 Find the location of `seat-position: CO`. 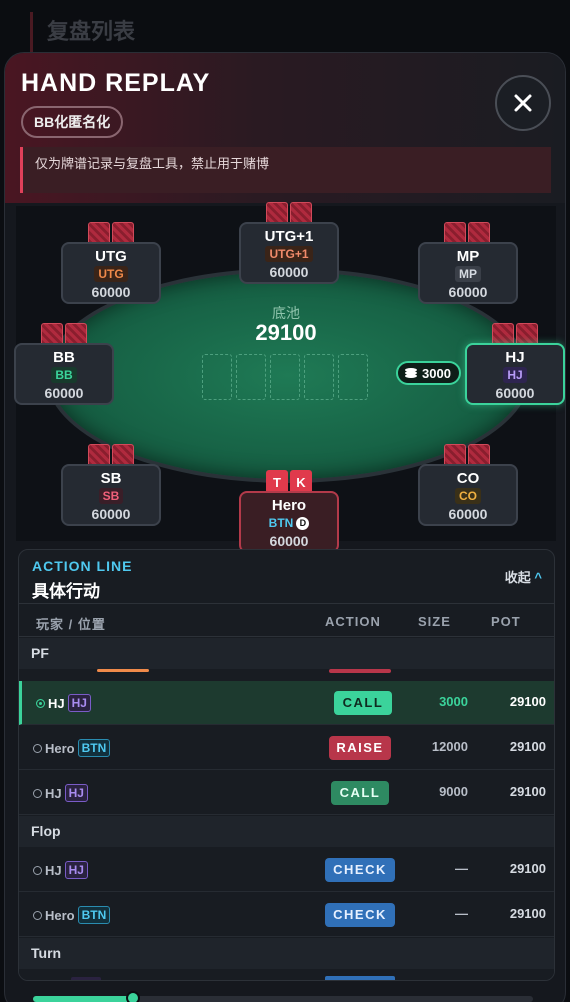

seat-position: CO is located at coordinates (468, 496).